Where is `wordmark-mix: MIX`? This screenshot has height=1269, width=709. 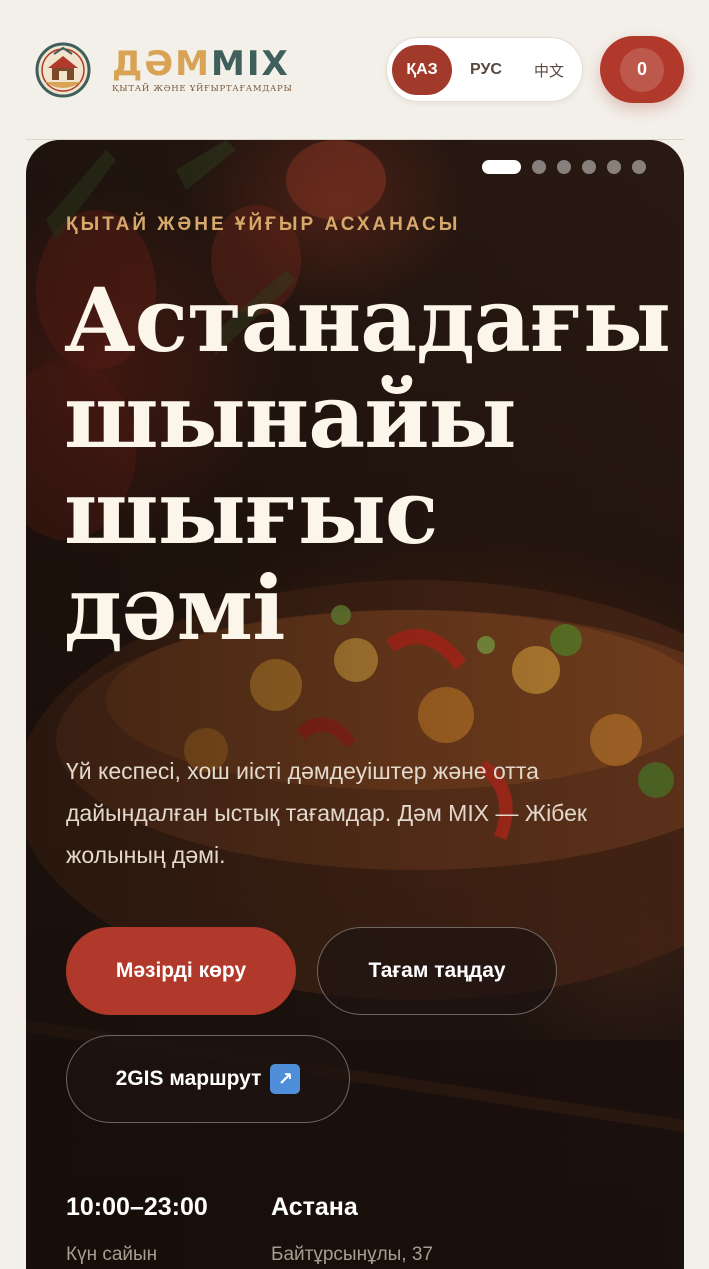 wordmark-mix: MIX is located at coordinates (250, 64).